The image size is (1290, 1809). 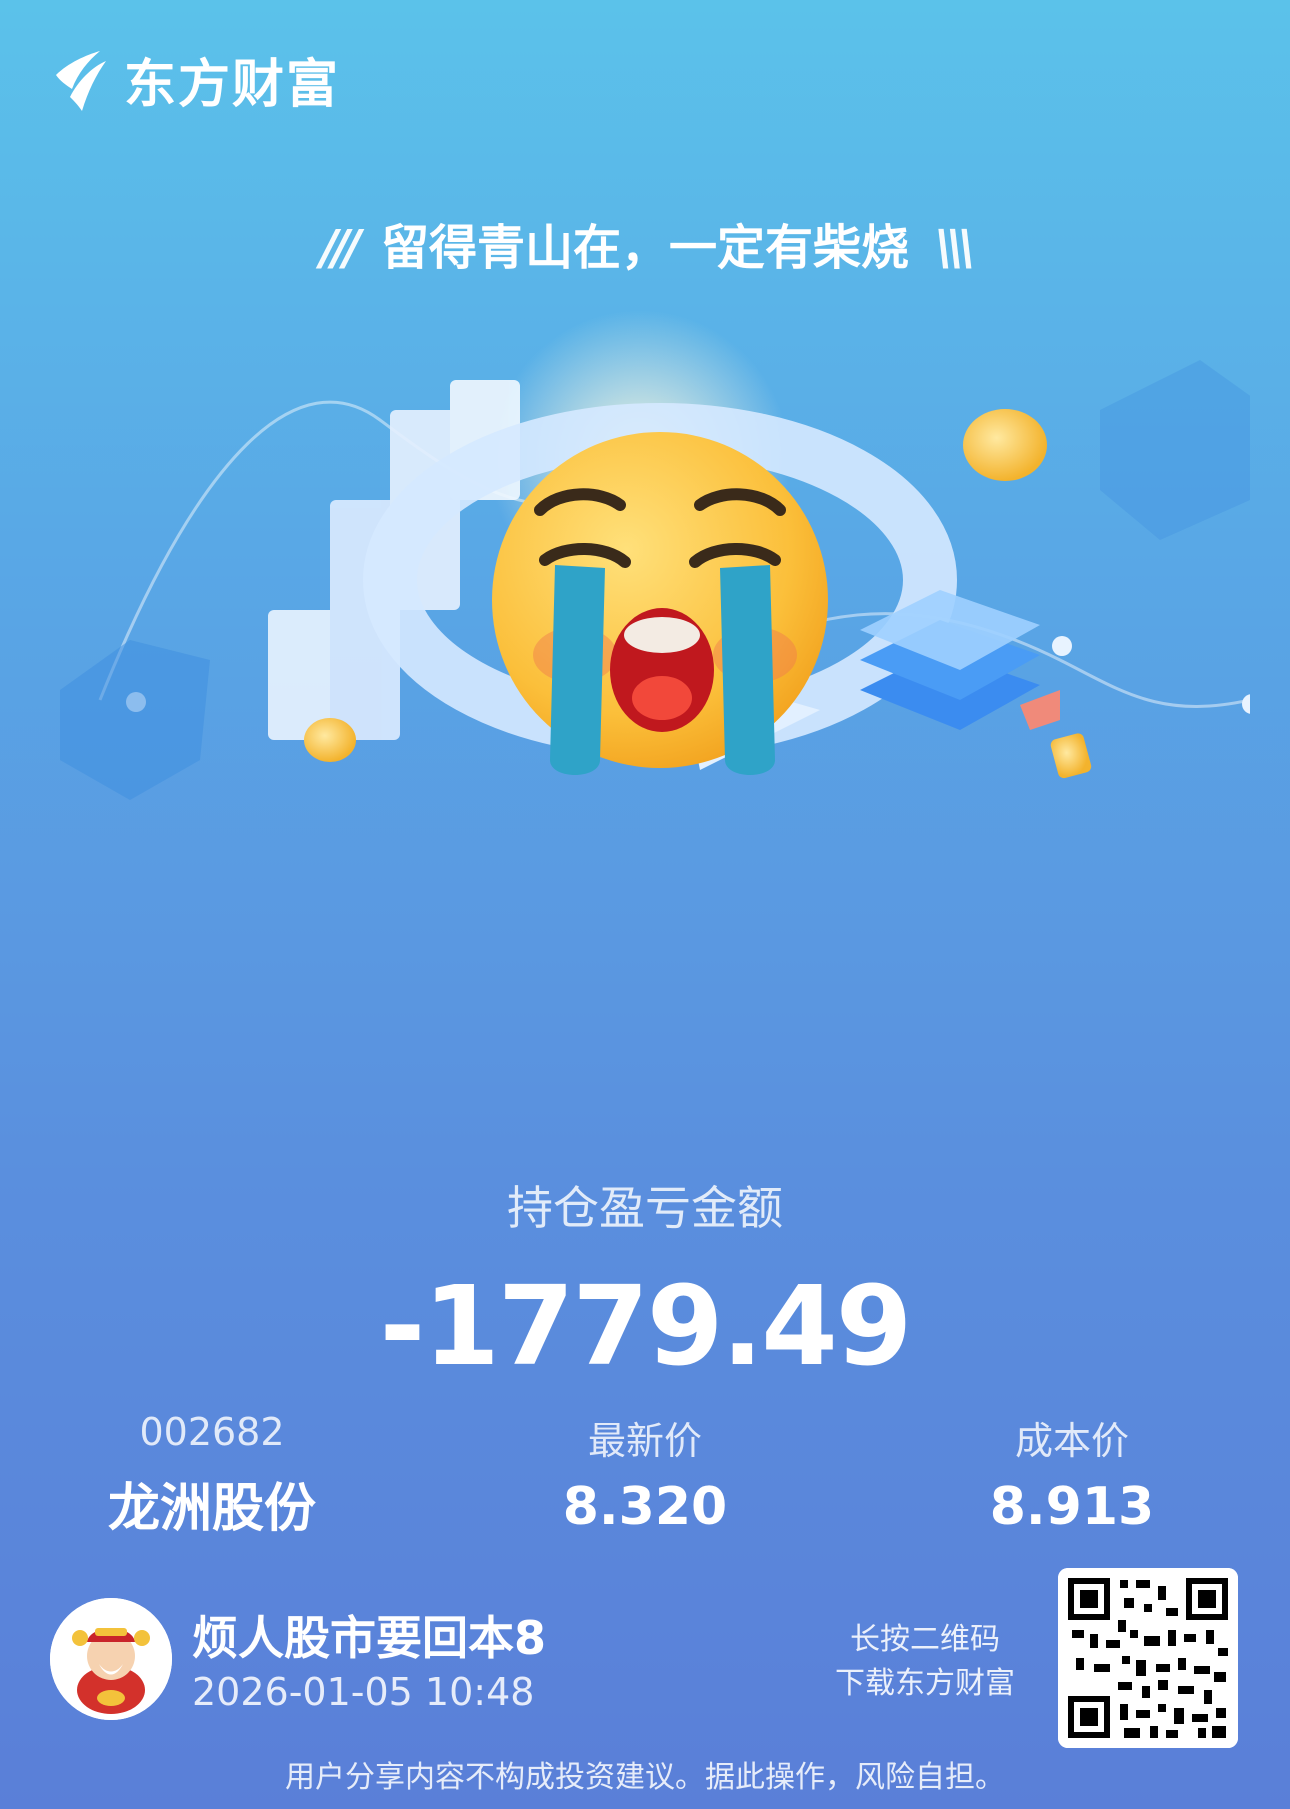 I want to click on pnl-title: 持仓盈亏金额, so click(x=645, y=1208).